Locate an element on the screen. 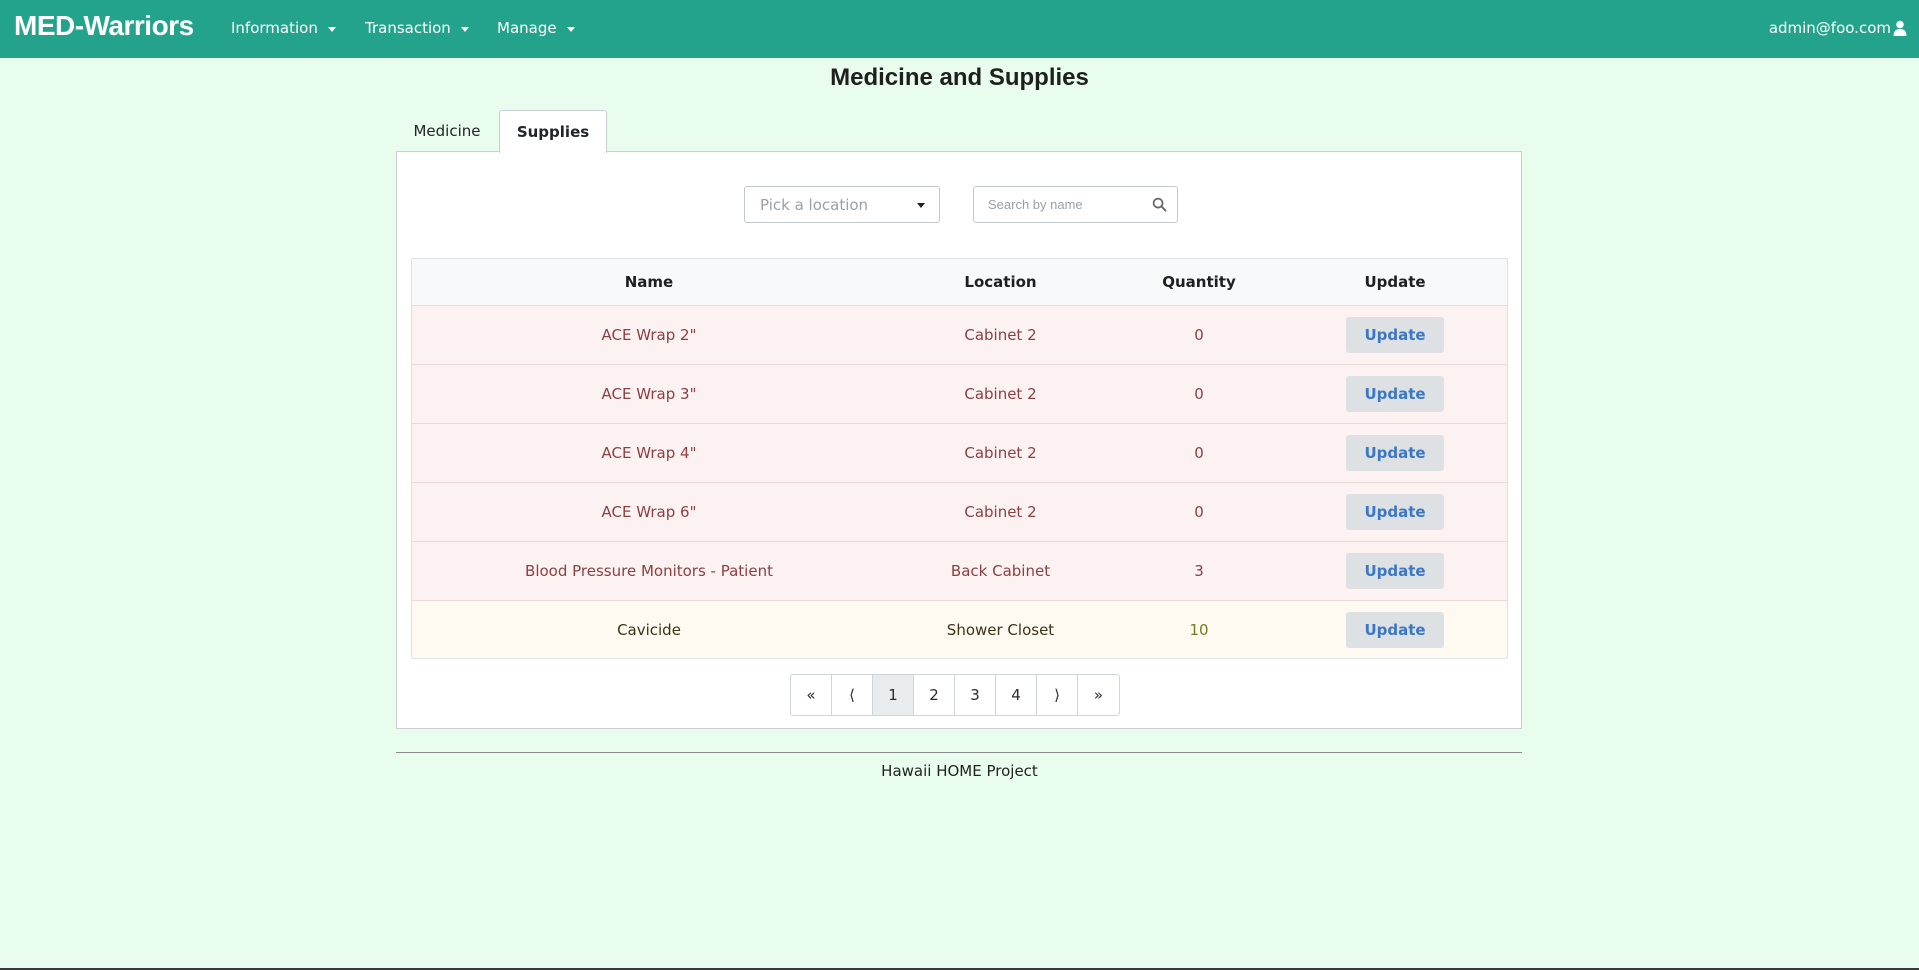  cell-quantity: 3 is located at coordinates (1199, 571).